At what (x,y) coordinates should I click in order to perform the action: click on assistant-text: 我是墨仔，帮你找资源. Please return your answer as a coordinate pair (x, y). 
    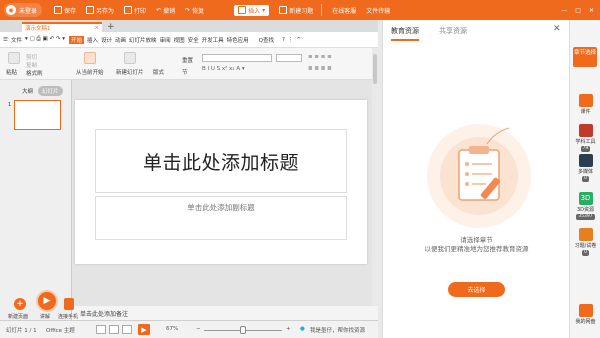
    Looking at the image, I should click on (337, 330).